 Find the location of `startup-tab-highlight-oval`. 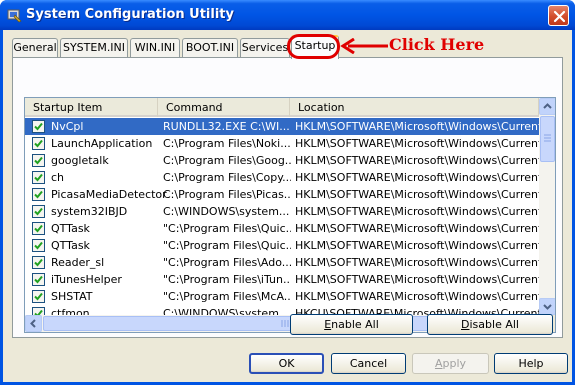

startup-tab-highlight-oval is located at coordinates (313, 46).